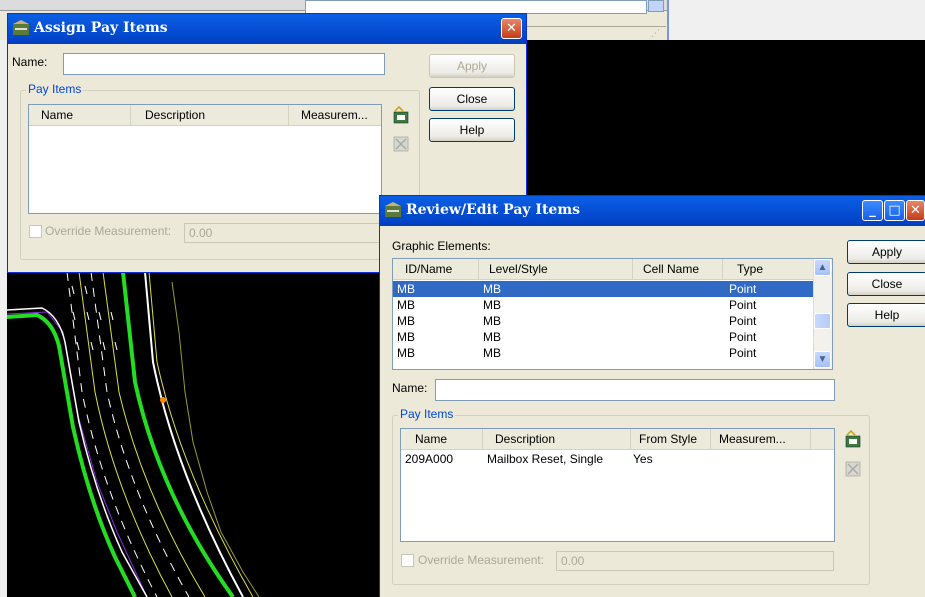 Image resolution: width=925 pixels, height=597 pixels. Describe the element at coordinates (472, 130) in the screenshot. I see `assign-help-button: Help` at that location.